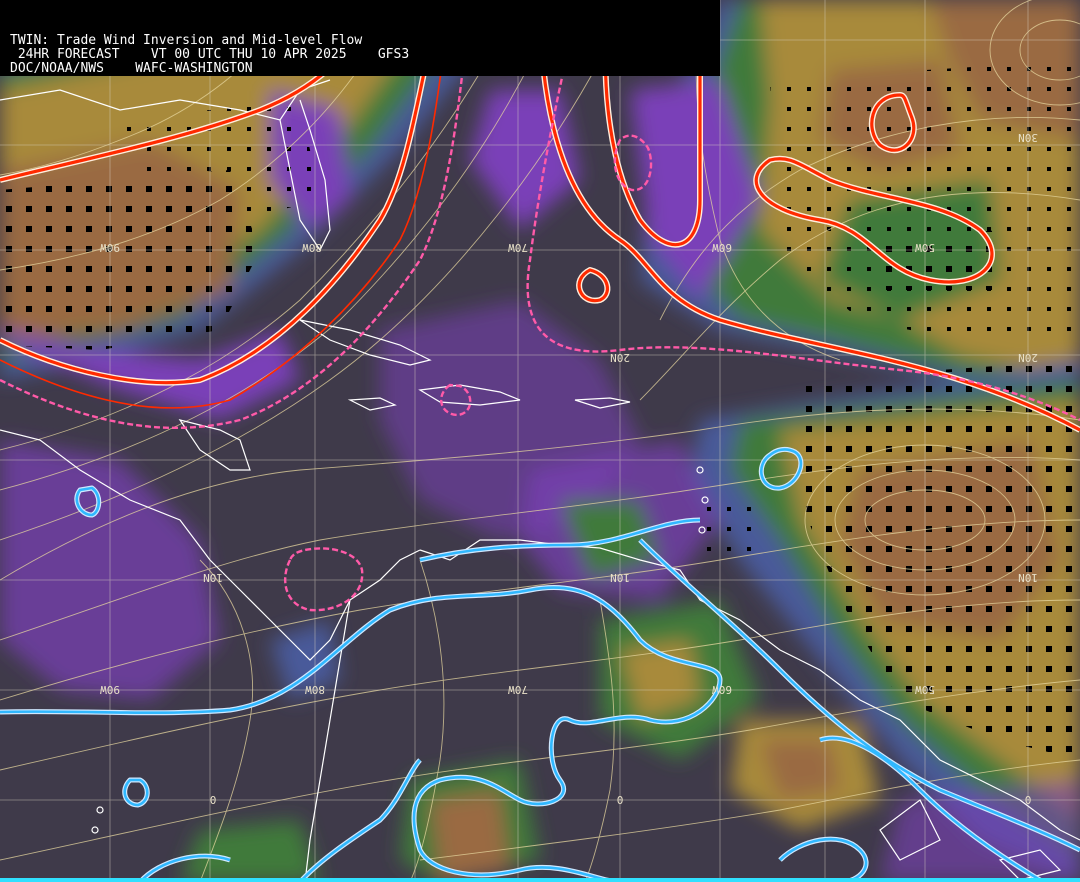 This screenshot has height=882, width=1080. I want to click on issuing-agency: DOC/NOAA/NWS WAFC-WASHINGTON, so click(131, 68).